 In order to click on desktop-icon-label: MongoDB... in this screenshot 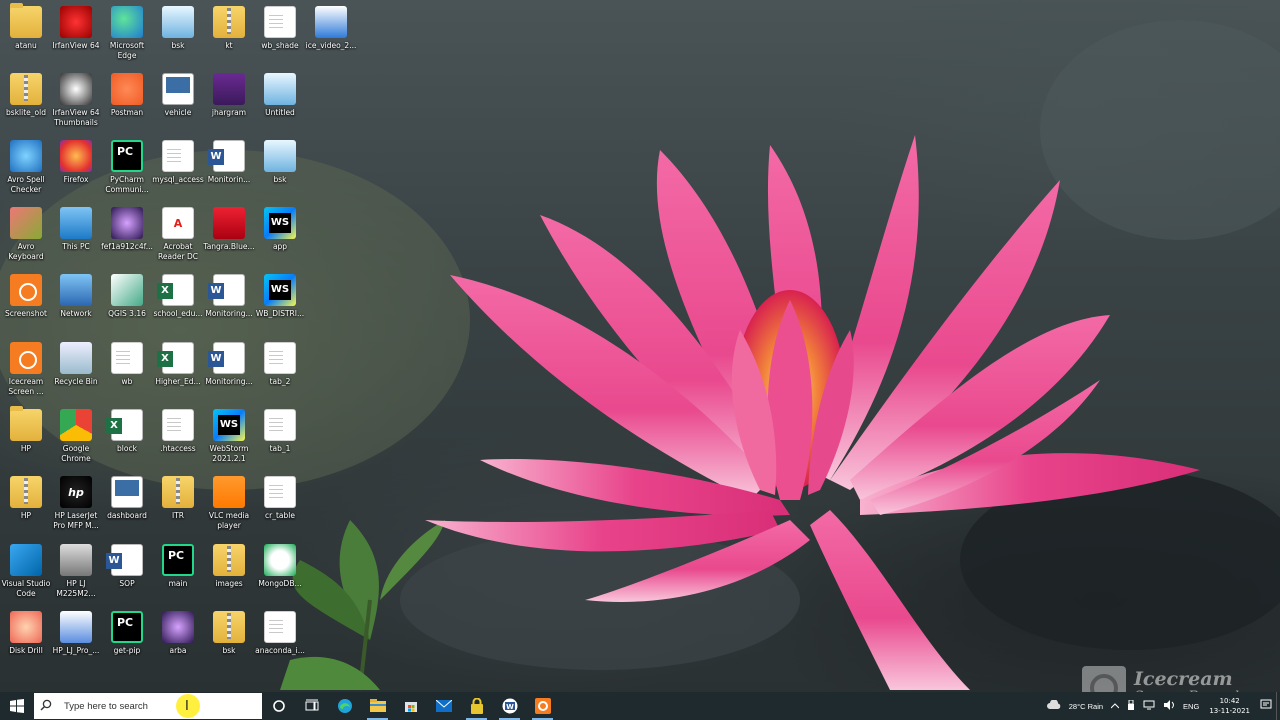, I will do `click(280, 583)`.